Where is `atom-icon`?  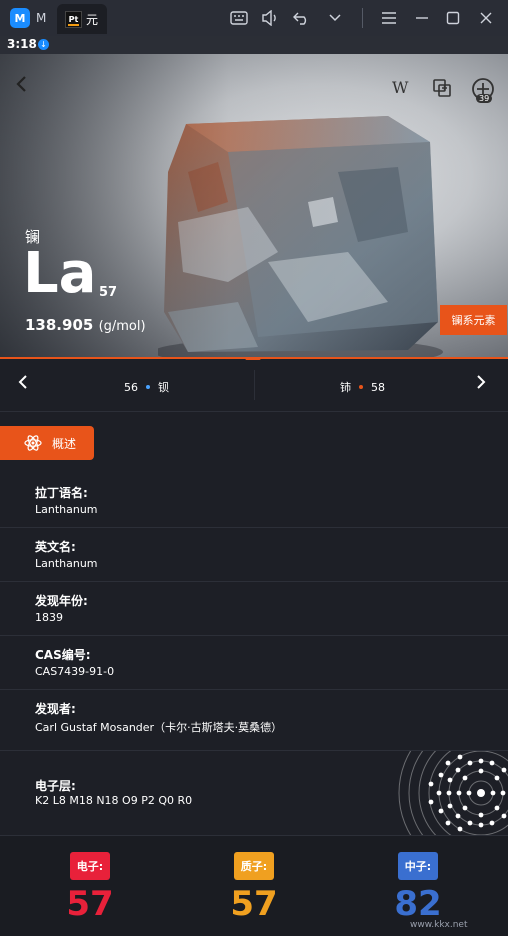 atom-icon is located at coordinates (33, 443).